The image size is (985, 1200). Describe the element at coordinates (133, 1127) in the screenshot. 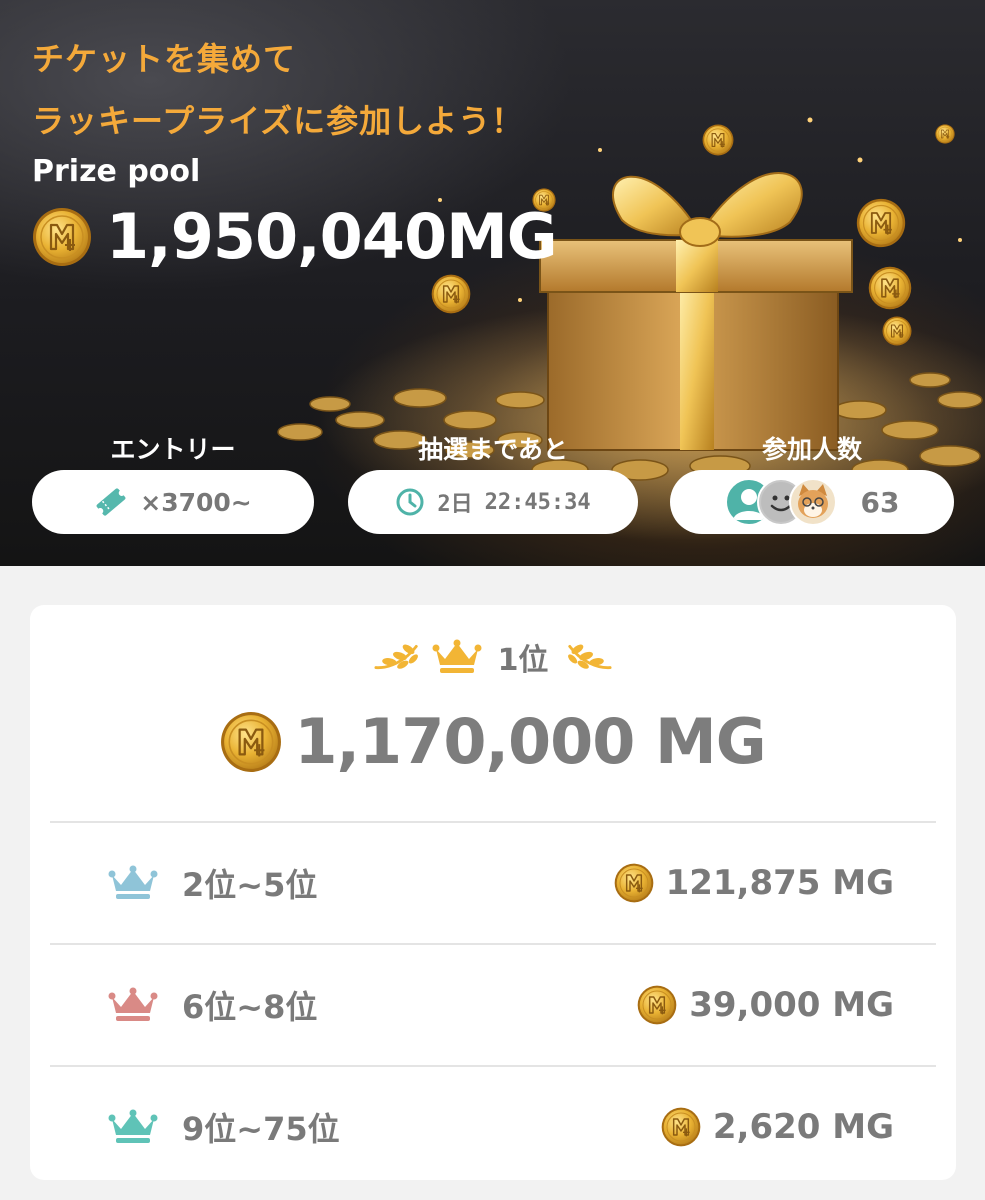

I see `crown-teal-icon` at that location.